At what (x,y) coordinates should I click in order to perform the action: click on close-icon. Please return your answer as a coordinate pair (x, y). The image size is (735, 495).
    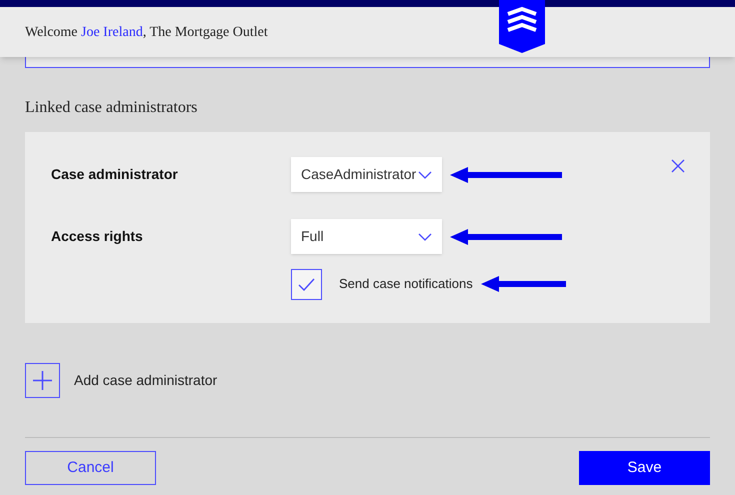
    Looking at the image, I should click on (678, 166).